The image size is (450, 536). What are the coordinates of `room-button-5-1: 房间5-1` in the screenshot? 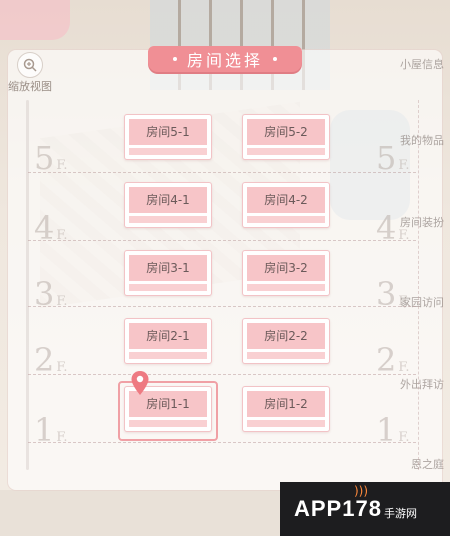 It's located at (168, 137).